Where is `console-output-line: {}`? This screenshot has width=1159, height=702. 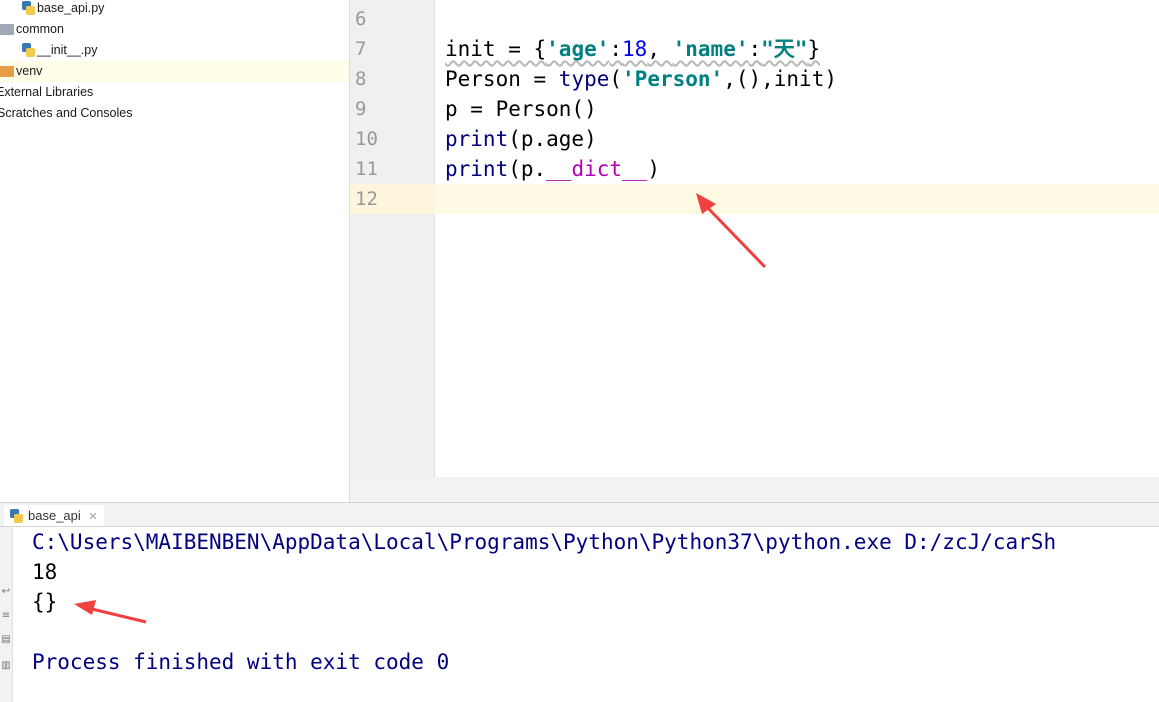 console-output-line: {} is located at coordinates (45, 602).